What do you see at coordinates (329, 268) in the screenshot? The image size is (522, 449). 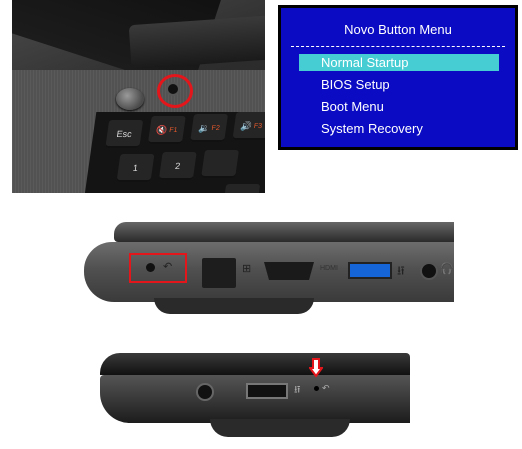 I see `hdmi-label: HDMI` at bounding box center [329, 268].